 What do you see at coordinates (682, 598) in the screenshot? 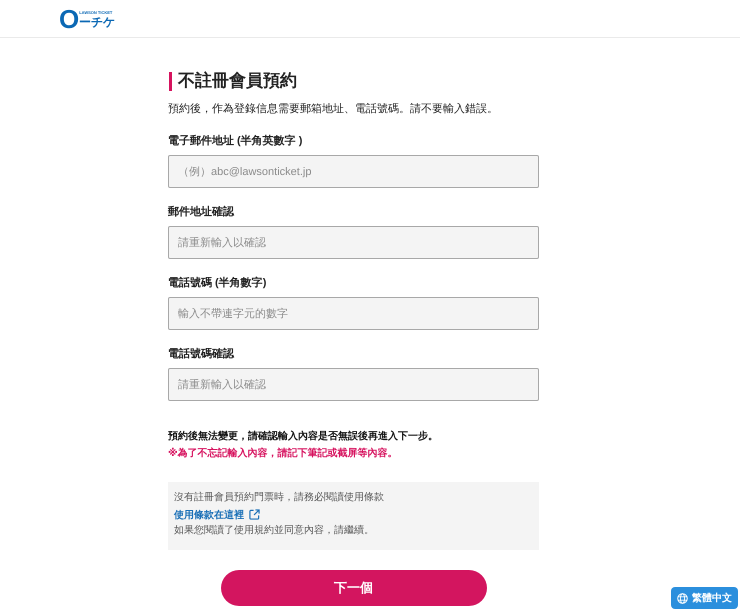
I see `globe-icon` at bounding box center [682, 598].